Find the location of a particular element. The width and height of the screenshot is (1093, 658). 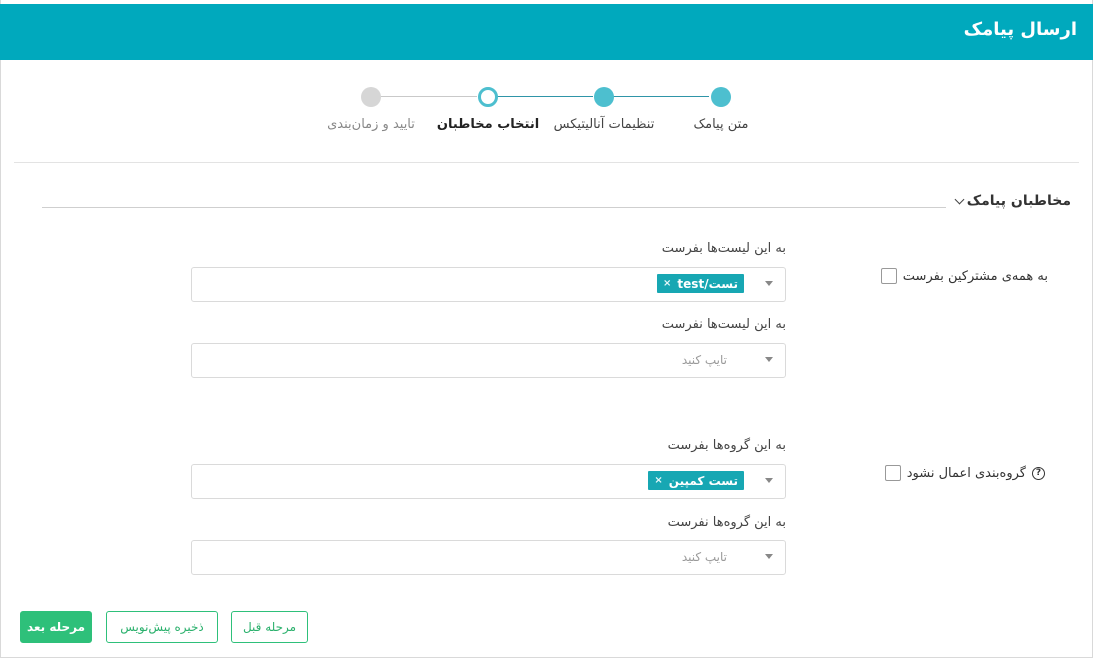

step-2-dot is located at coordinates (604, 97).